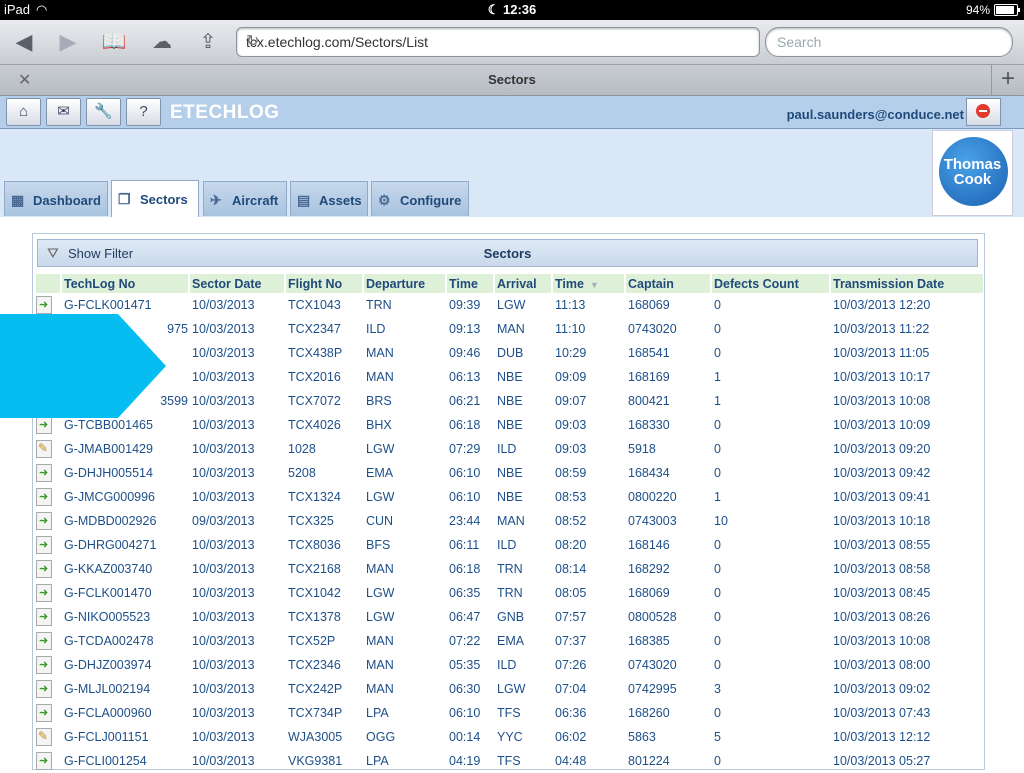 This screenshot has width=1024, height=773. I want to click on cell-techlog-no: G-JMAB001429, so click(125, 449).